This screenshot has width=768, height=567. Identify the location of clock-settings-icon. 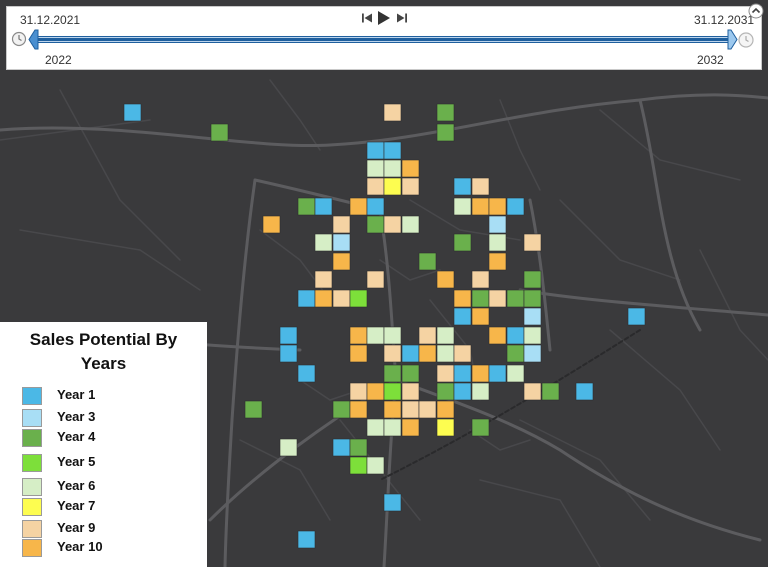
(746, 40).